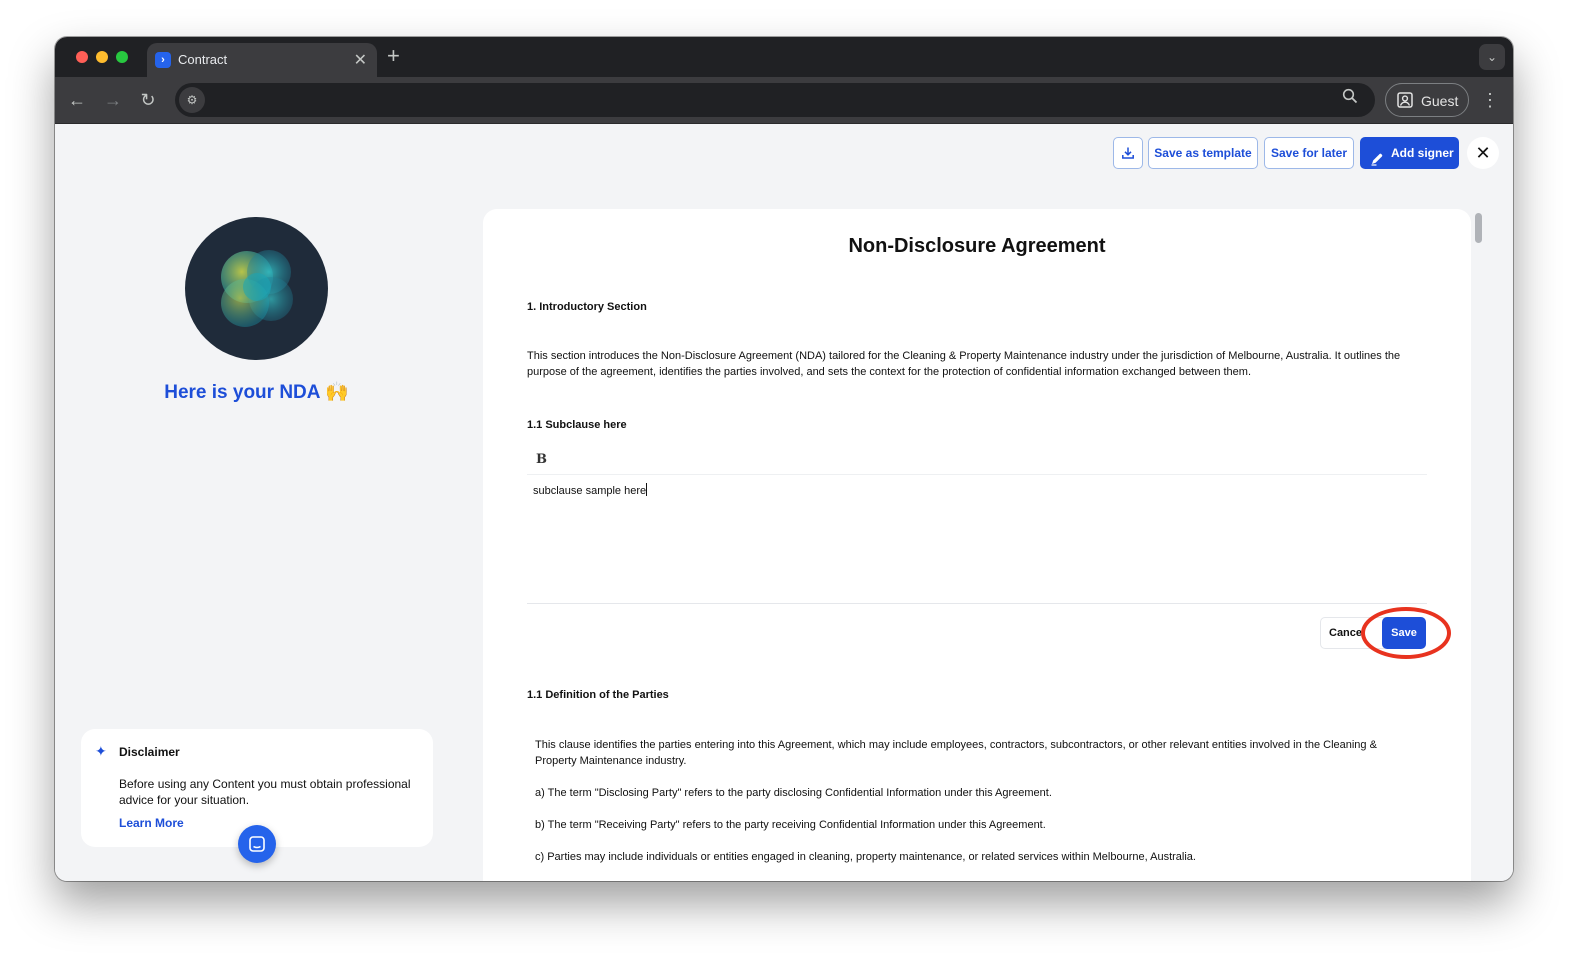  I want to click on document-scrollbar, so click(1479, 545).